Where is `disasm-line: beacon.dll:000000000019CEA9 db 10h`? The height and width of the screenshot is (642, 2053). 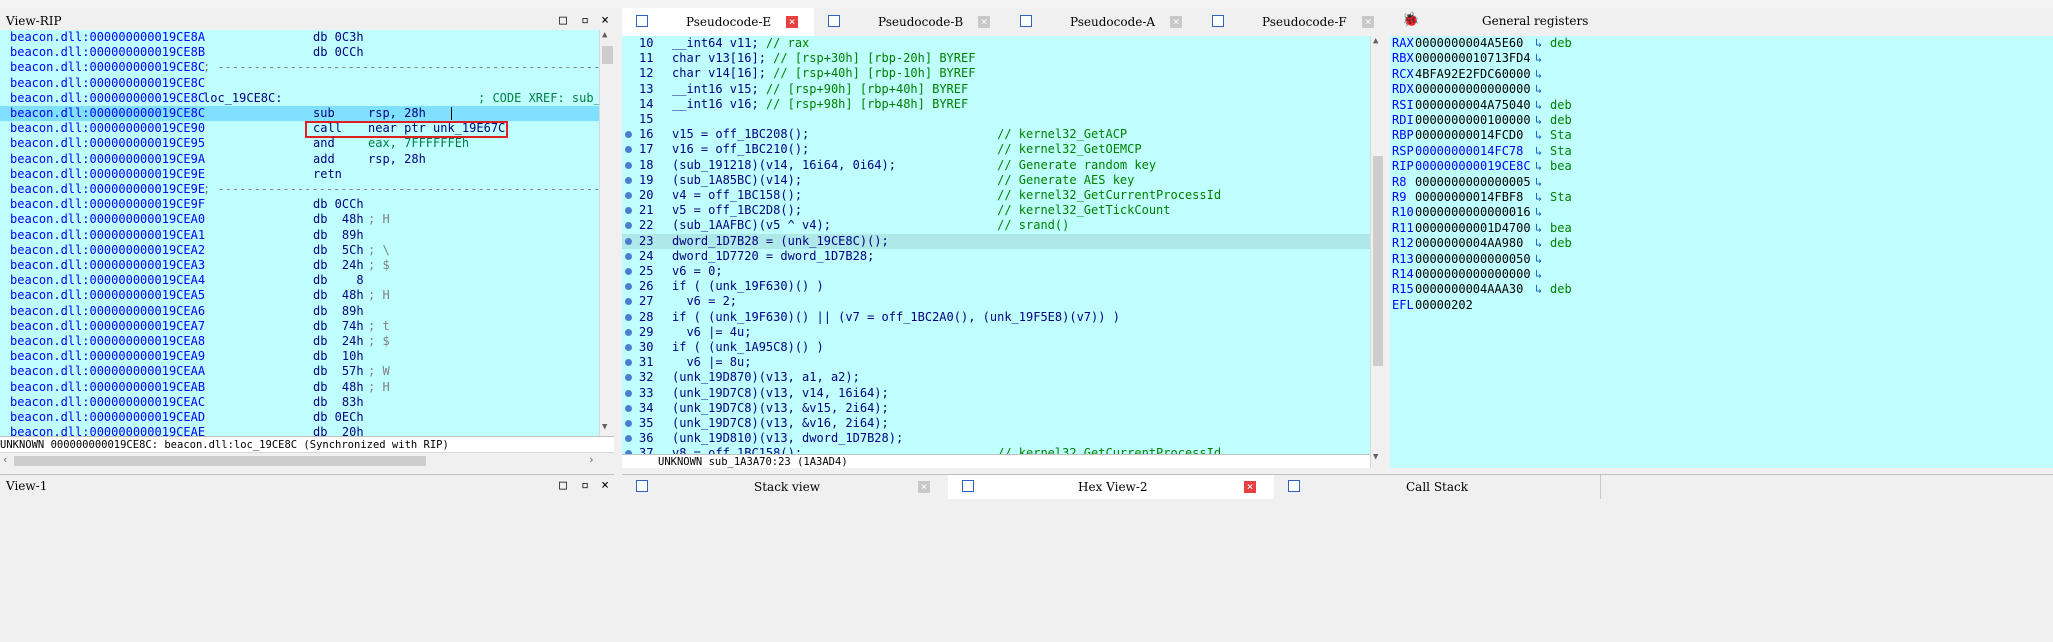 disasm-line: beacon.dll:000000000019CEA9 db 10h is located at coordinates (299, 356).